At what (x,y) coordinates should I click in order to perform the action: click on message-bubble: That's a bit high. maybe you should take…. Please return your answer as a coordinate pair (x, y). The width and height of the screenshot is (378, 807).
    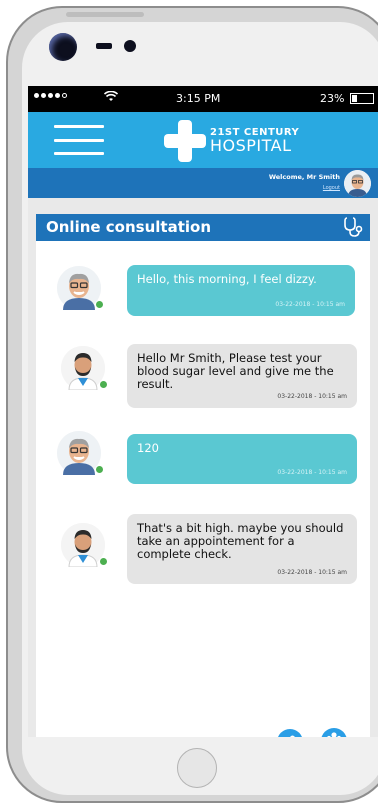
    Looking at the image, I should click on (242, 549).